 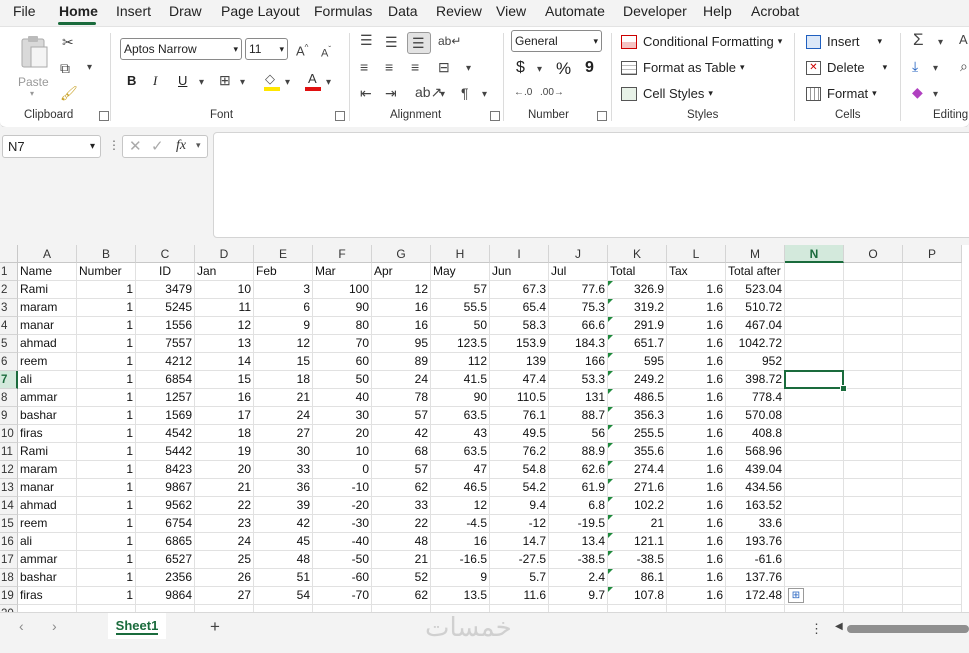 I want to click on cell-p5, so click(x=932, y=344).